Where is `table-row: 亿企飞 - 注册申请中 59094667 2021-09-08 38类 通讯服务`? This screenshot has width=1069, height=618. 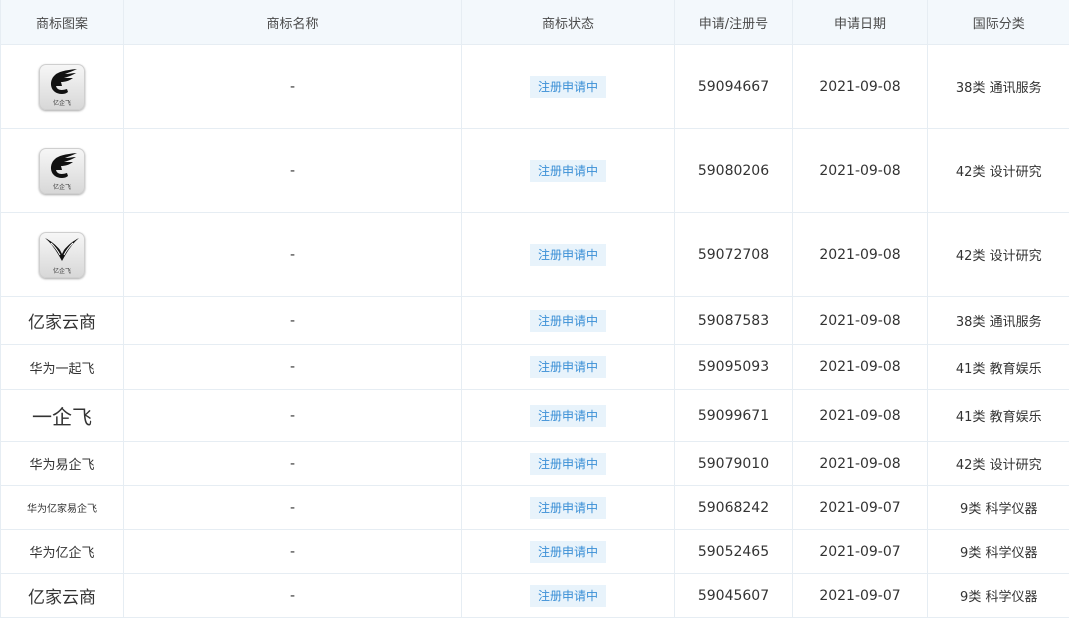 table-row: 亿企飞 - 注册申请中 59094667 2021-09-08 38类 通讯服务 is located at coordinates (534, 86).